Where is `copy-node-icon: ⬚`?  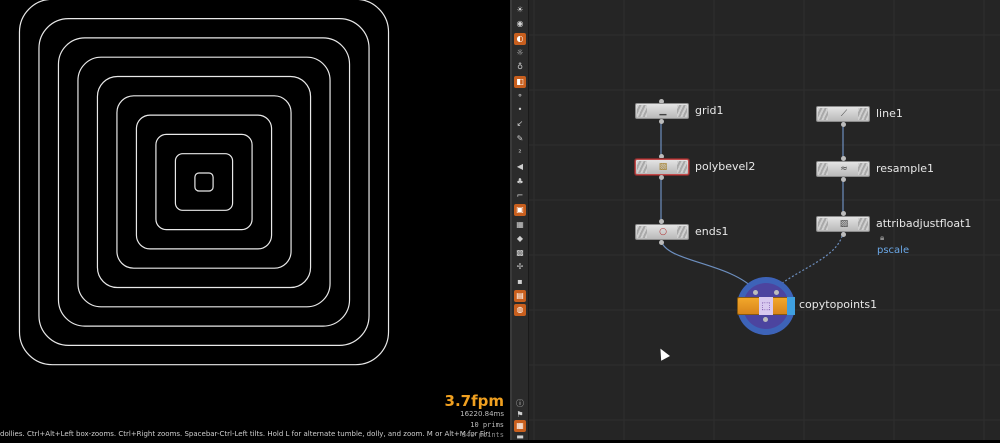
copy-node-icon: ⬚ is located at coordinates (766, 306).